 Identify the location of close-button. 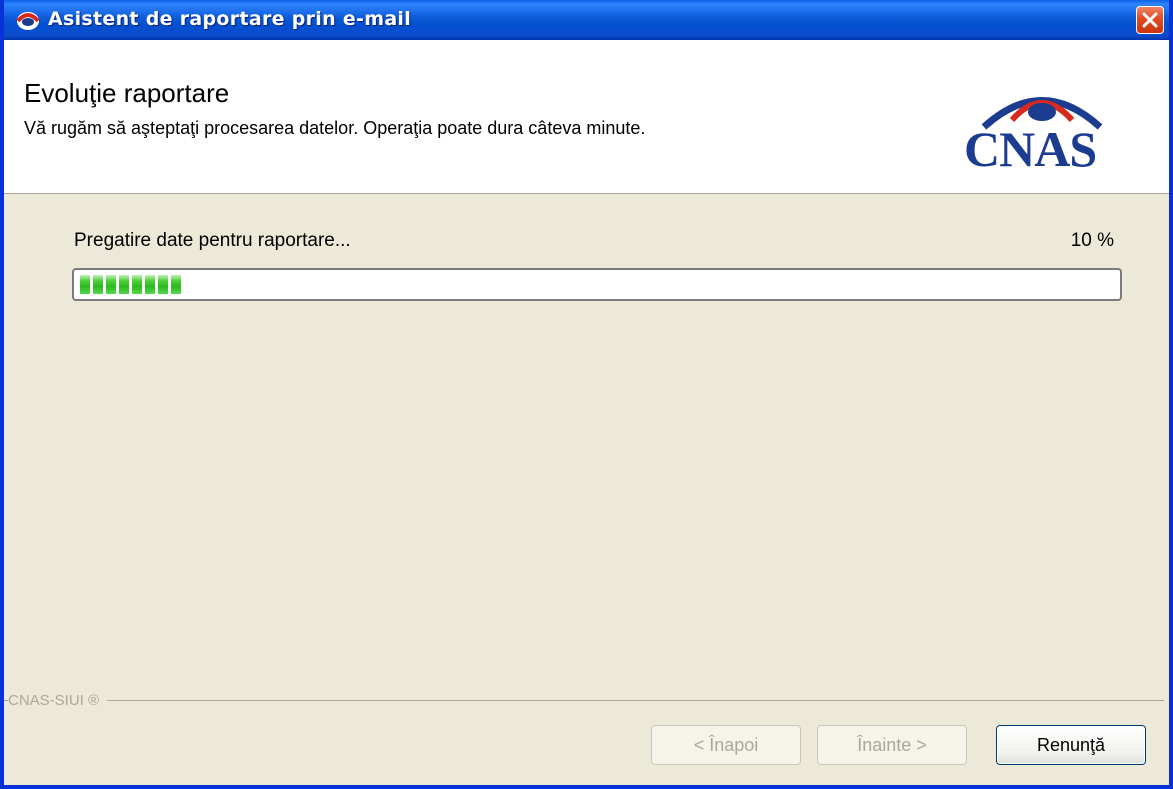
(1150, 20).